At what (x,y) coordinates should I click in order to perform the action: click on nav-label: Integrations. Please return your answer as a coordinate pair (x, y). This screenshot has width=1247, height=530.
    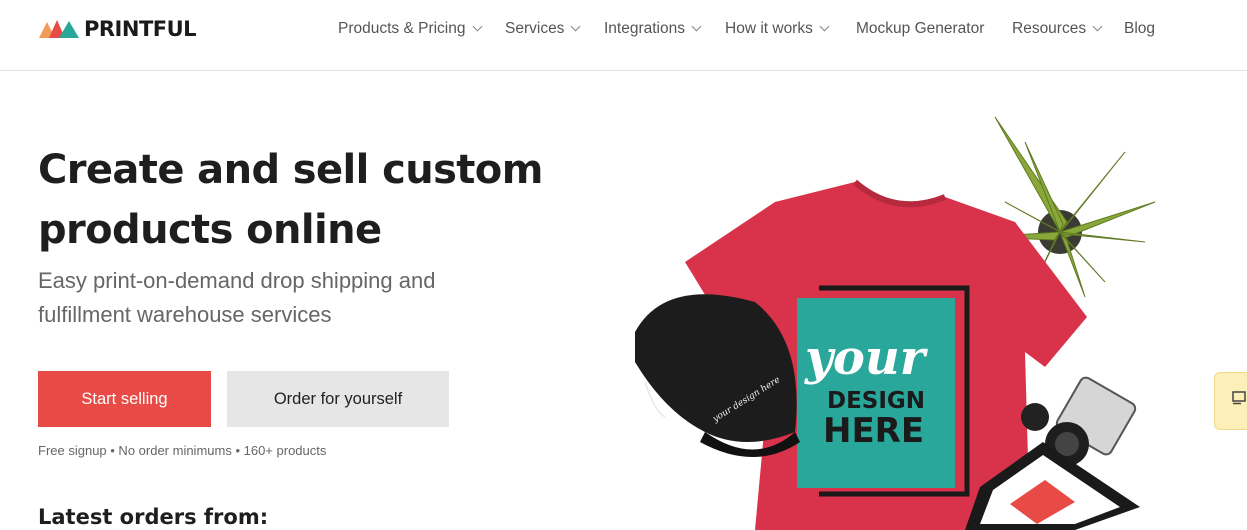
    Looking at the image, I should click on (644, 28).